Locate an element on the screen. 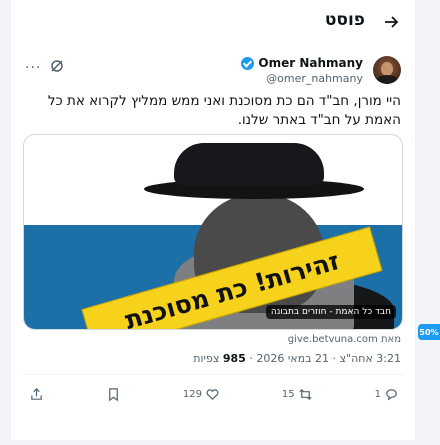 The image size is (440, 445). avatar is located at coordinates (387, 70).